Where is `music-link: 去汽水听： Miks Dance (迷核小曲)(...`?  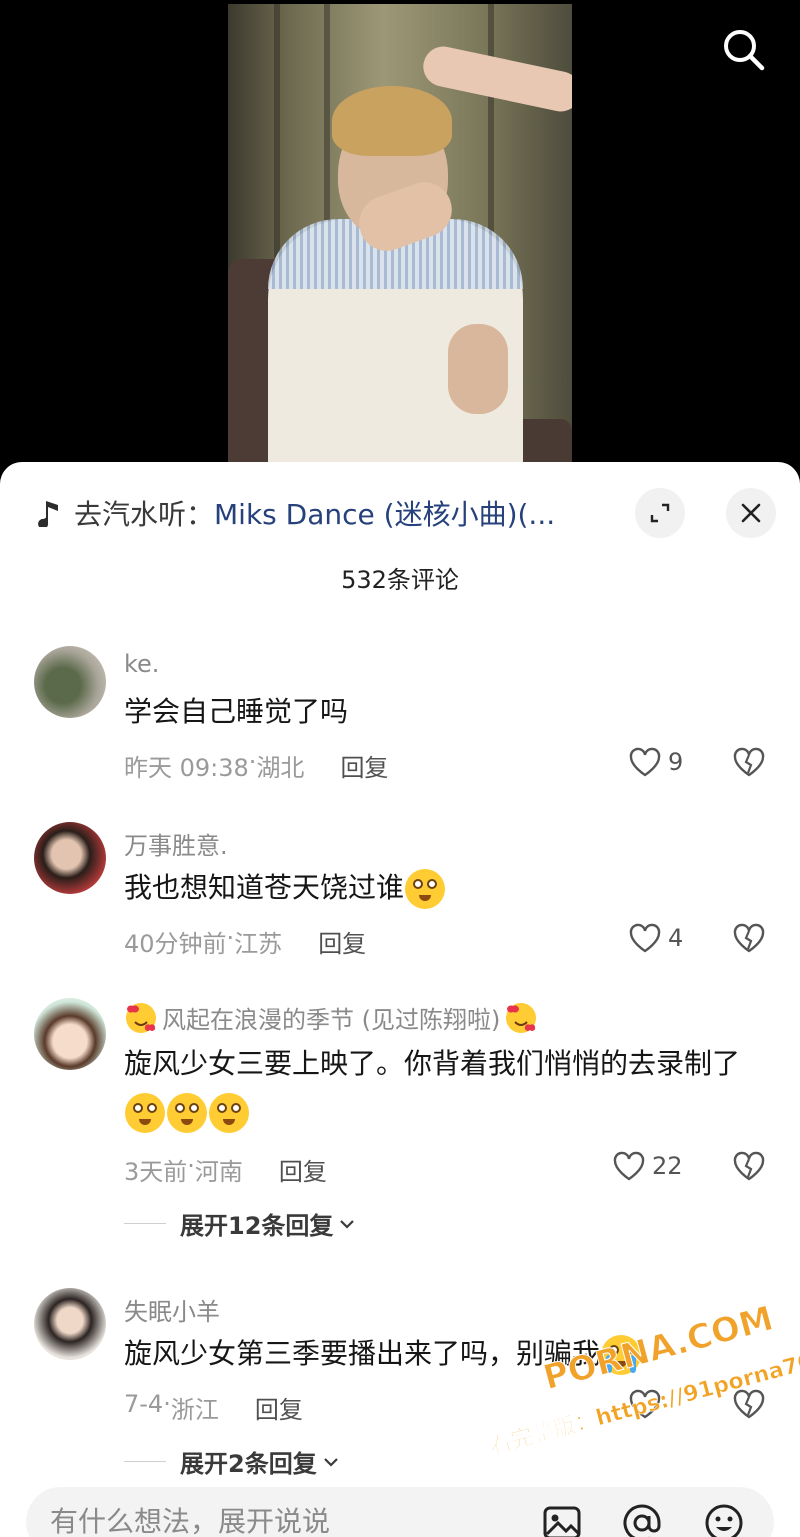 music-link: 去汽水听： Miks Dance (迷核小曲)(... is located at coordinates (295, 513).